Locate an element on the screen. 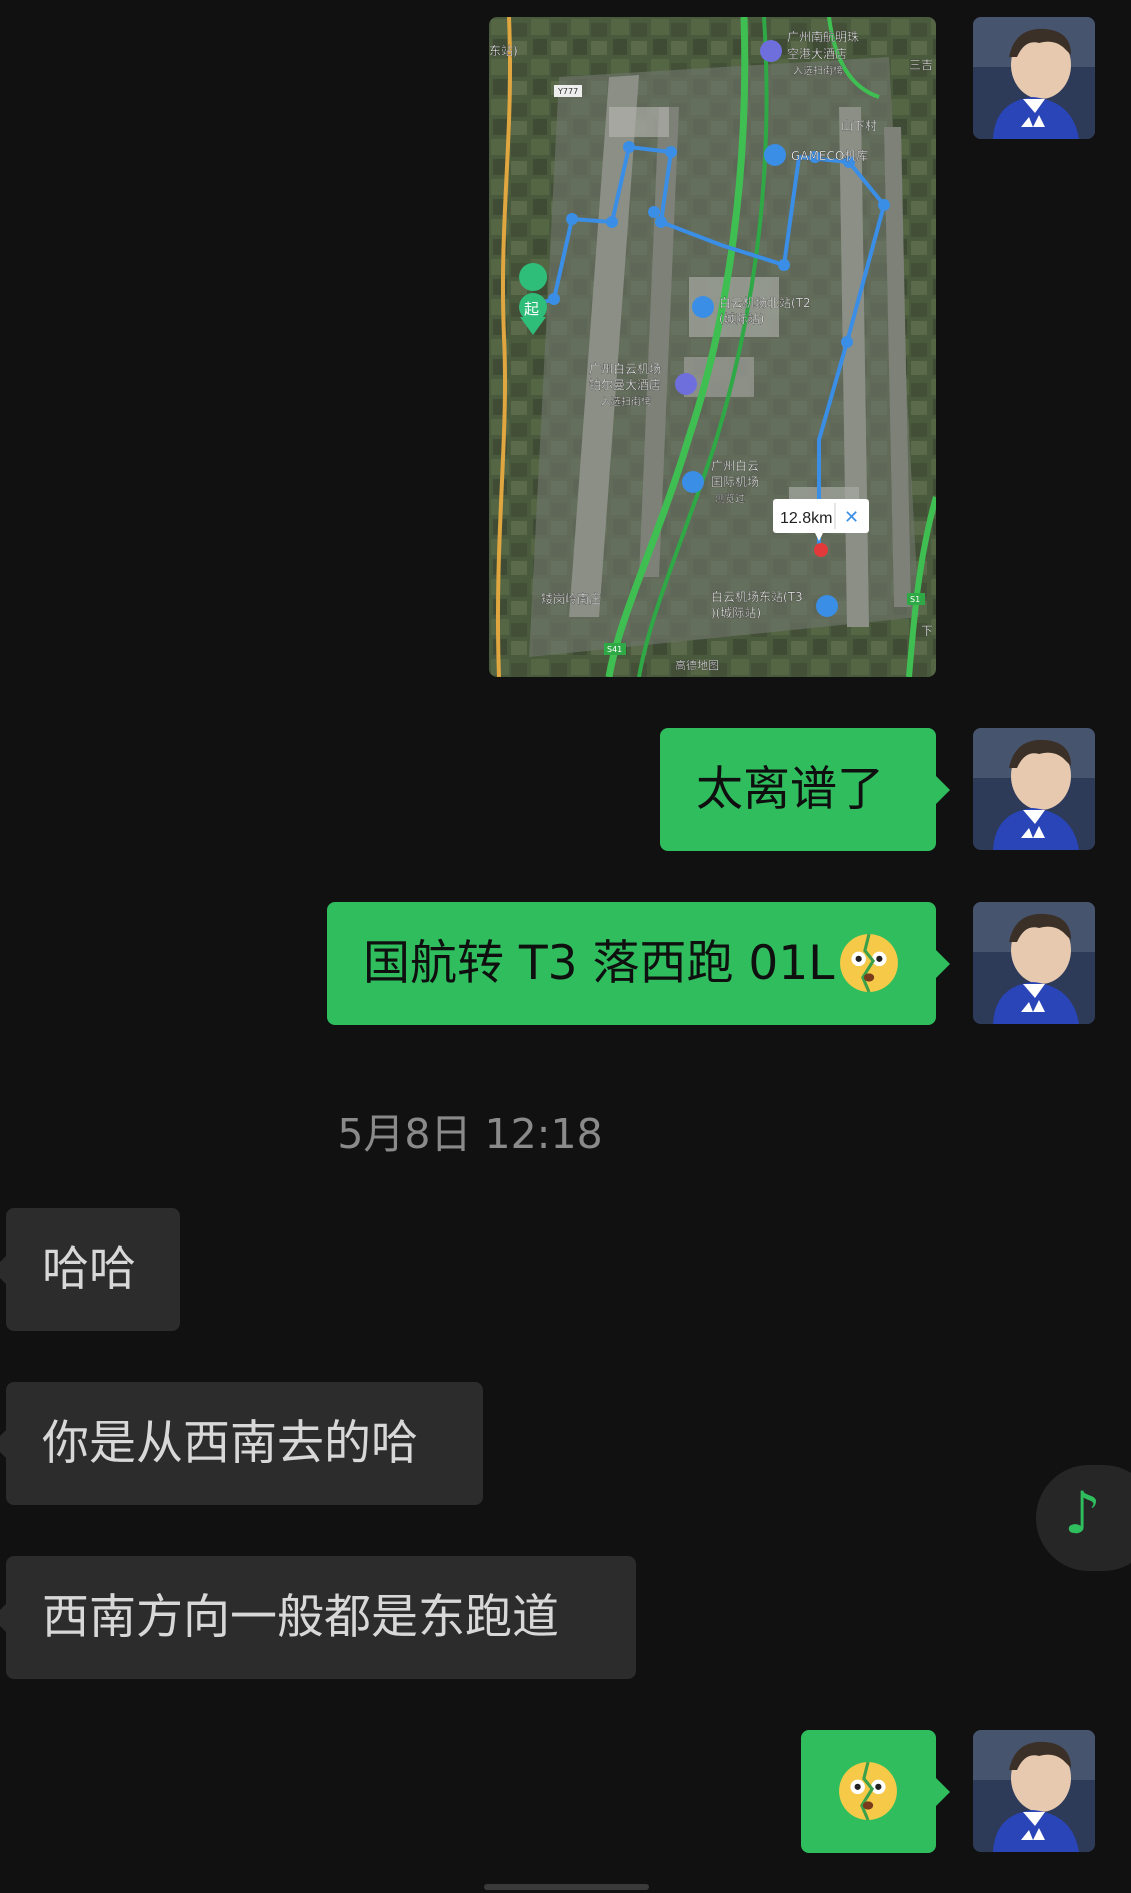 The width and height of the screenshot is (1131, 1893). route-end-marker is located at coordinates (821, 550).